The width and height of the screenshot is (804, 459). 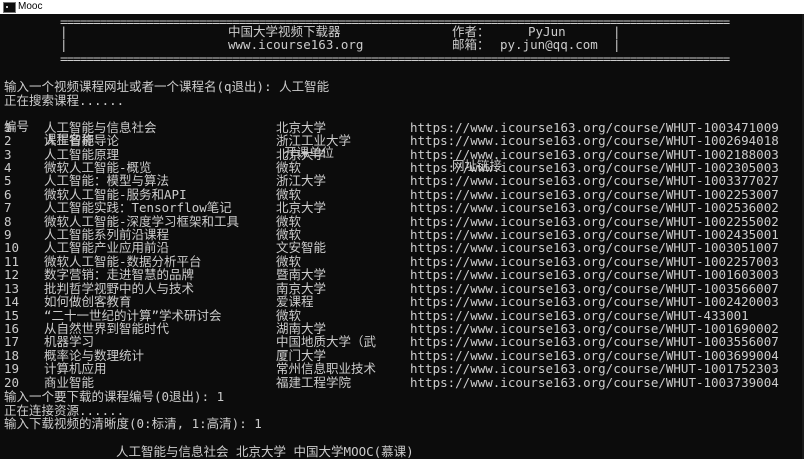 What do you see at coordinates (12, 301) in the screenshot?
I see `row-no: 14` at bounding box center [12, 301].